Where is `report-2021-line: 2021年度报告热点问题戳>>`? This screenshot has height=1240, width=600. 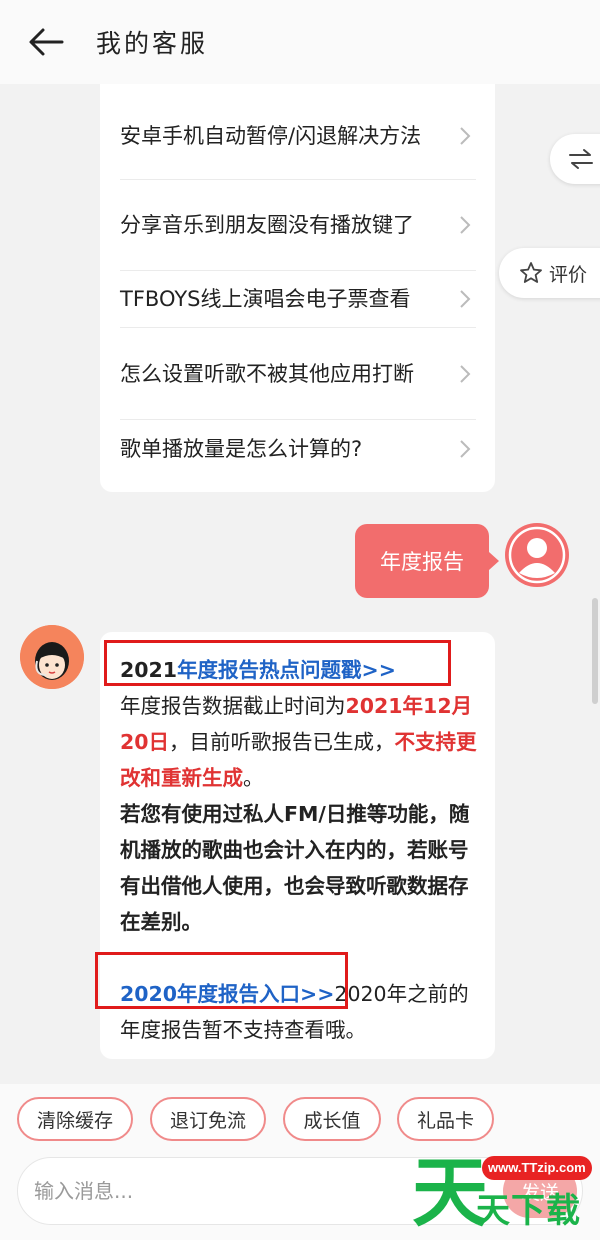
report-2021-line: 2021年度报告热点问题戳>> is located at coordinates (299, 670).